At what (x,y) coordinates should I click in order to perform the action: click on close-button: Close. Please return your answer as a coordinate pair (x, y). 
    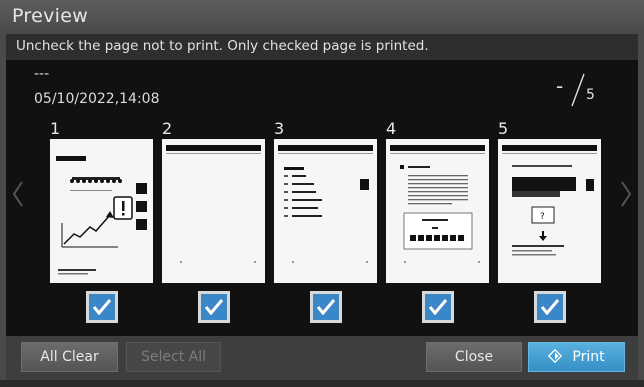
    Looking at the image, I should click on (474, 357).